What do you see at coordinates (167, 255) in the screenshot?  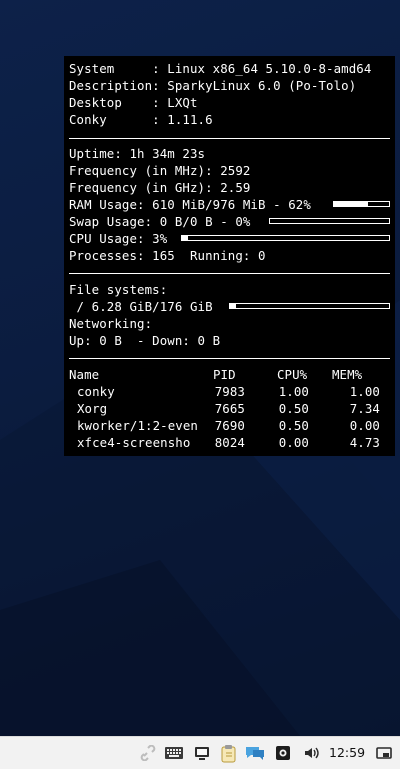 I see `processes-text: Processes: 165 Running: 0` at bounding box center [167, 255].